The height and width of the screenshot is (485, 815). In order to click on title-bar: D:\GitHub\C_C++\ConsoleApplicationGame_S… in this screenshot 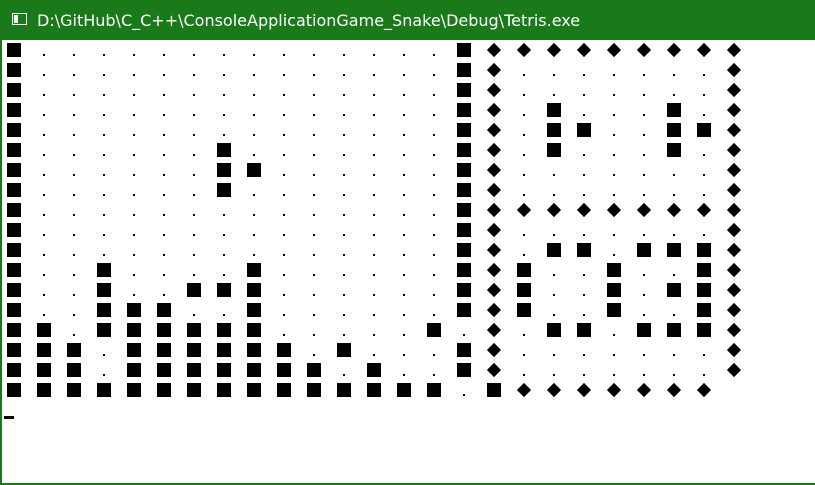, I will do `click(408, 20)`.